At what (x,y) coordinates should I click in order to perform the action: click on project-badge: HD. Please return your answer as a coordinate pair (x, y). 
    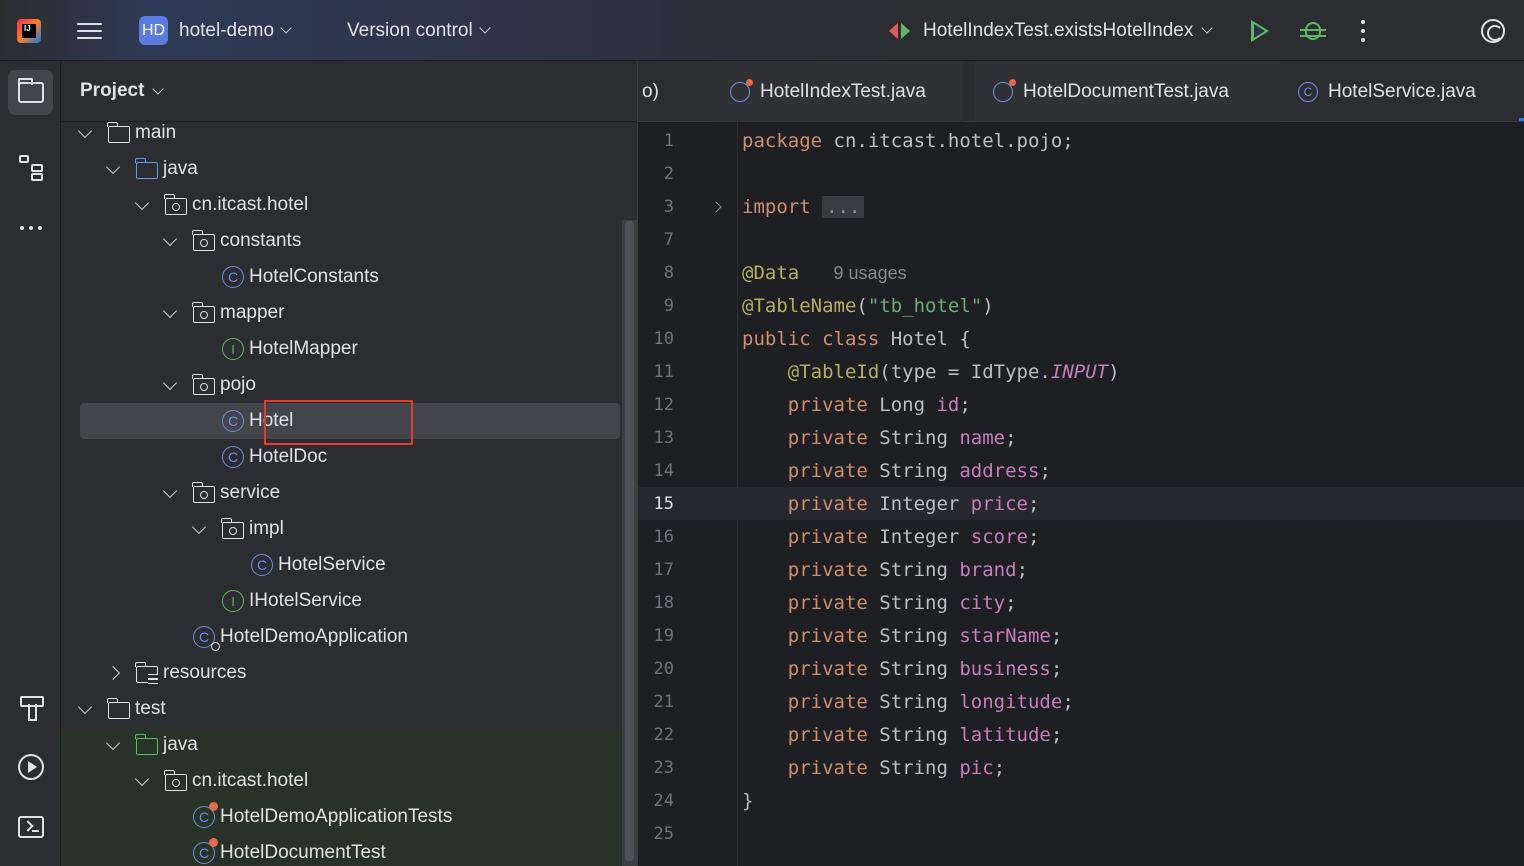
    Looking at the image, I should click on (153, 30).